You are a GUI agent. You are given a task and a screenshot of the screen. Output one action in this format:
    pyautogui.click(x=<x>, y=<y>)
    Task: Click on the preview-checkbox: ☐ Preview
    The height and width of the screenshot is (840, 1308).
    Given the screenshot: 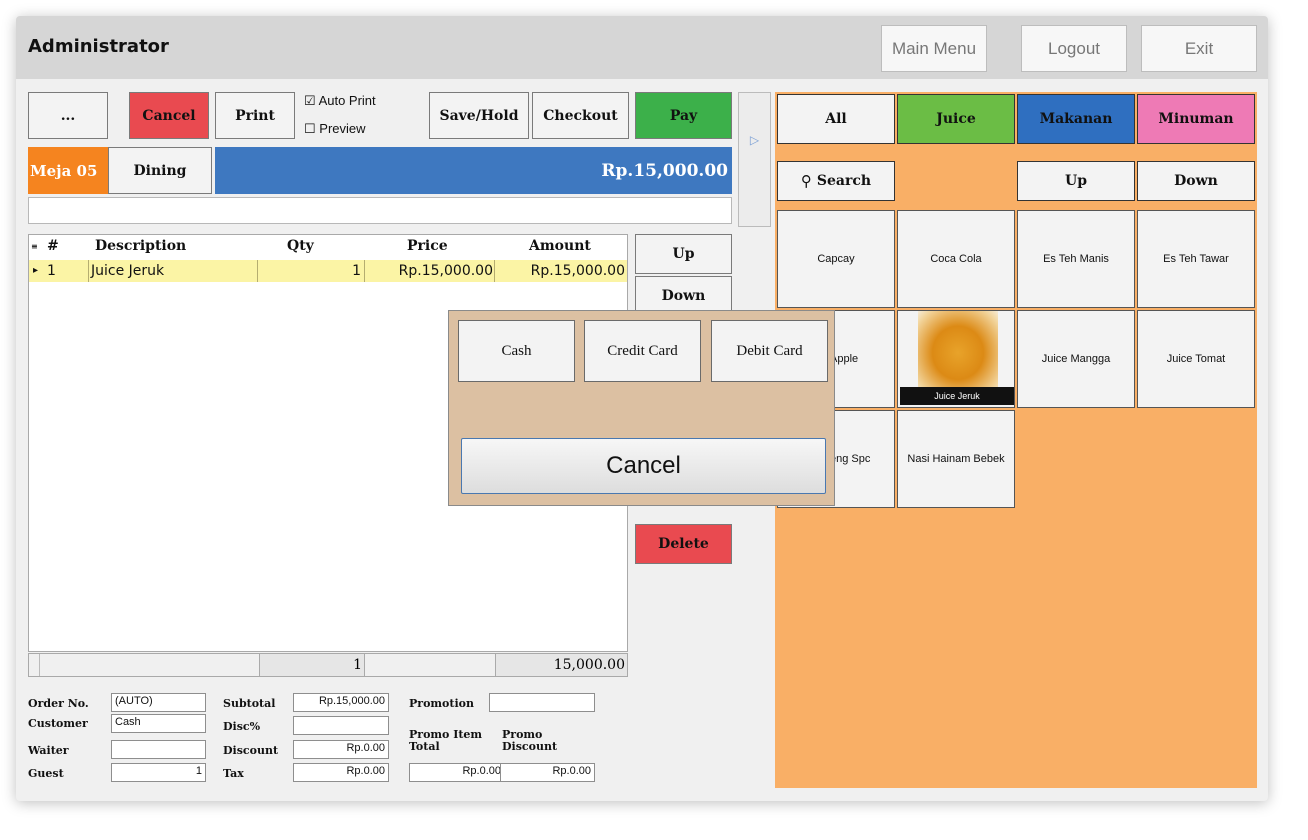 What is the action you would take?
    pyautogui.click(x=335, y=129)
    